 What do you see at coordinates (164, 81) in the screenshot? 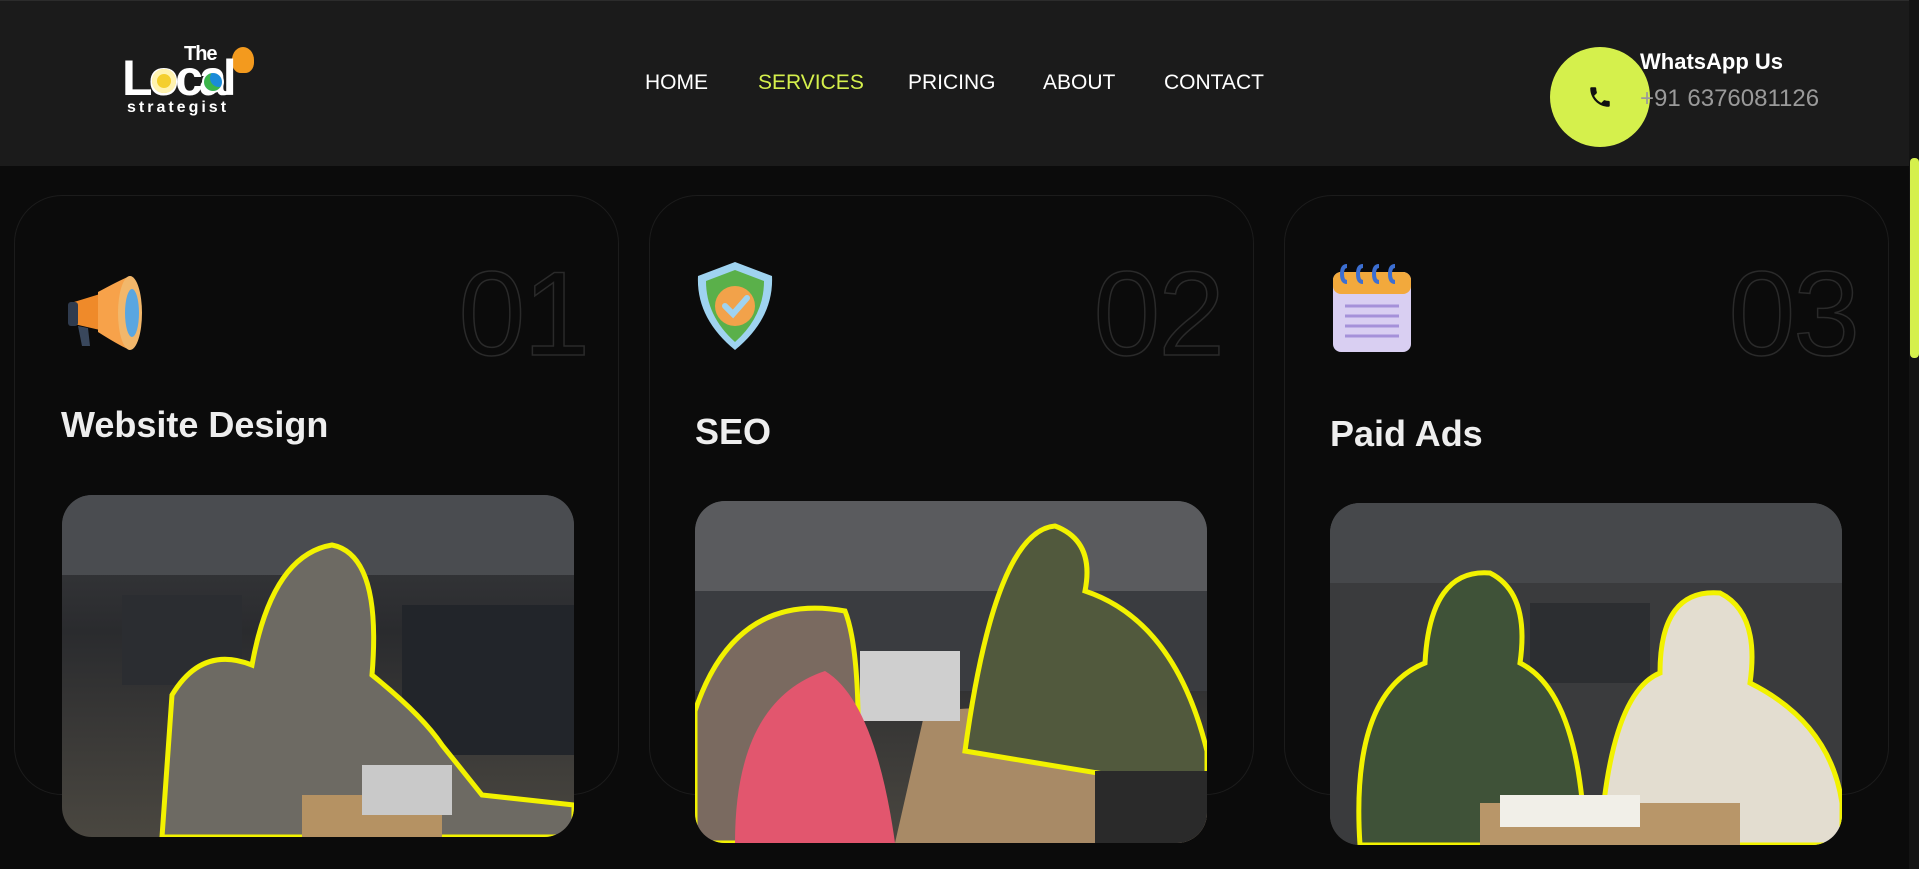
I see `sun-icon` at bounding box center [164, 81].